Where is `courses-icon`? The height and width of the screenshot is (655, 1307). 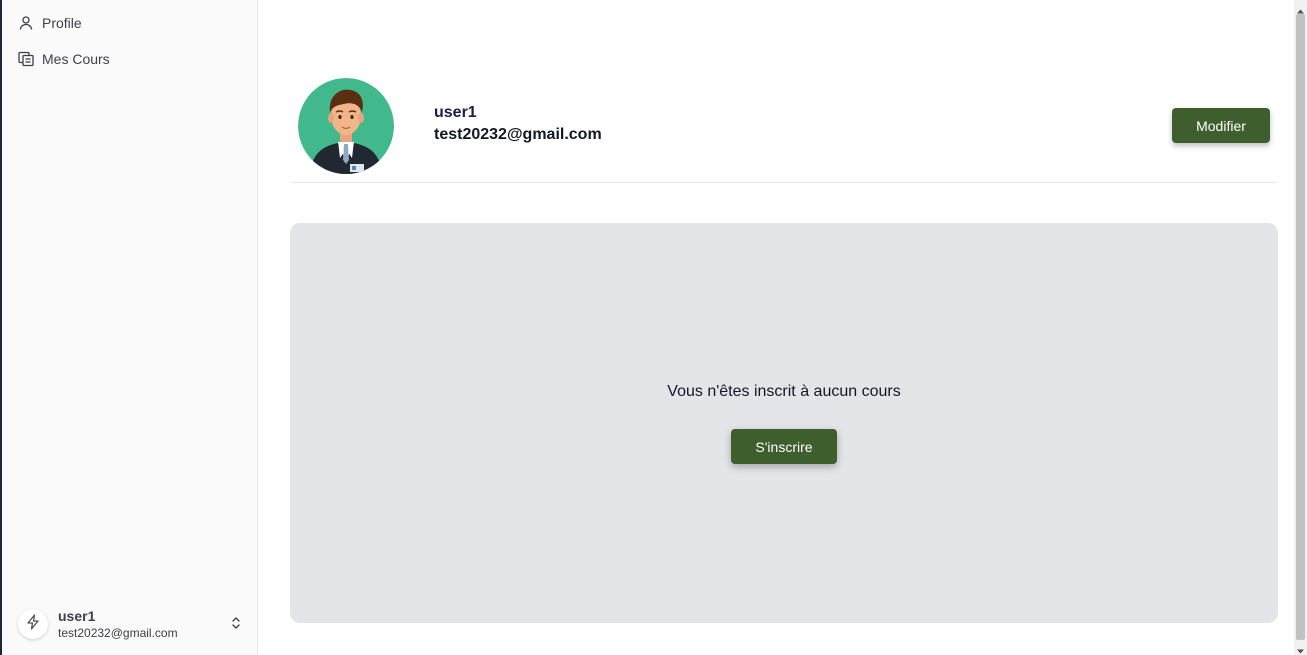 courses-icon is located at coordinates (26, 59).